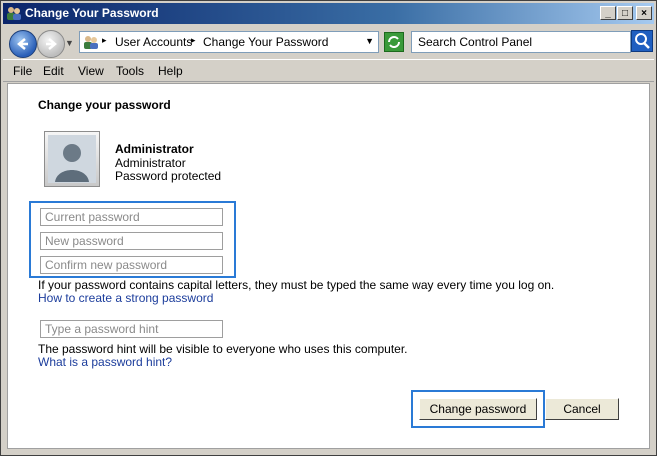 The height and width of the screenshot is (456, 657). Describe the element at coordinates (478, 409) in the screenshot. I see `change-password-button: Change password` at that location.